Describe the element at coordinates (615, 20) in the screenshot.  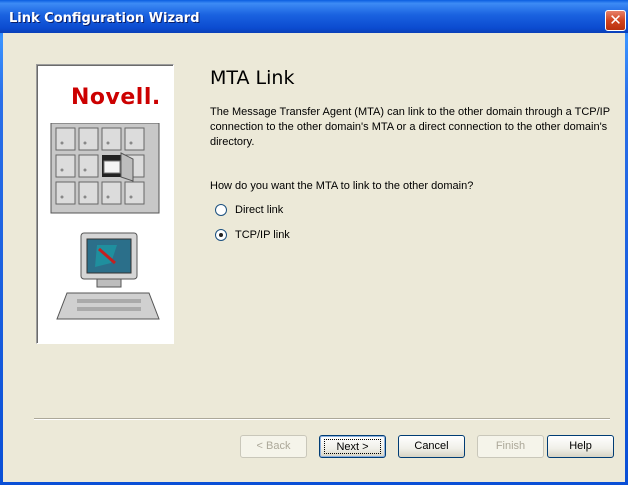
I see `close-icon: ✕` at that location.